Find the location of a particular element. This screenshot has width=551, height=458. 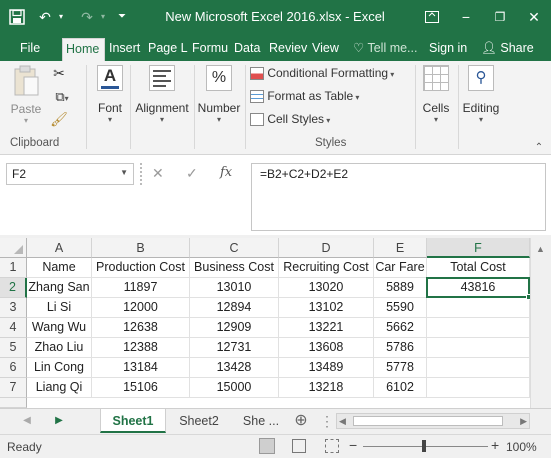

cell-e2: 5889 is located at coordinates (400, 288).